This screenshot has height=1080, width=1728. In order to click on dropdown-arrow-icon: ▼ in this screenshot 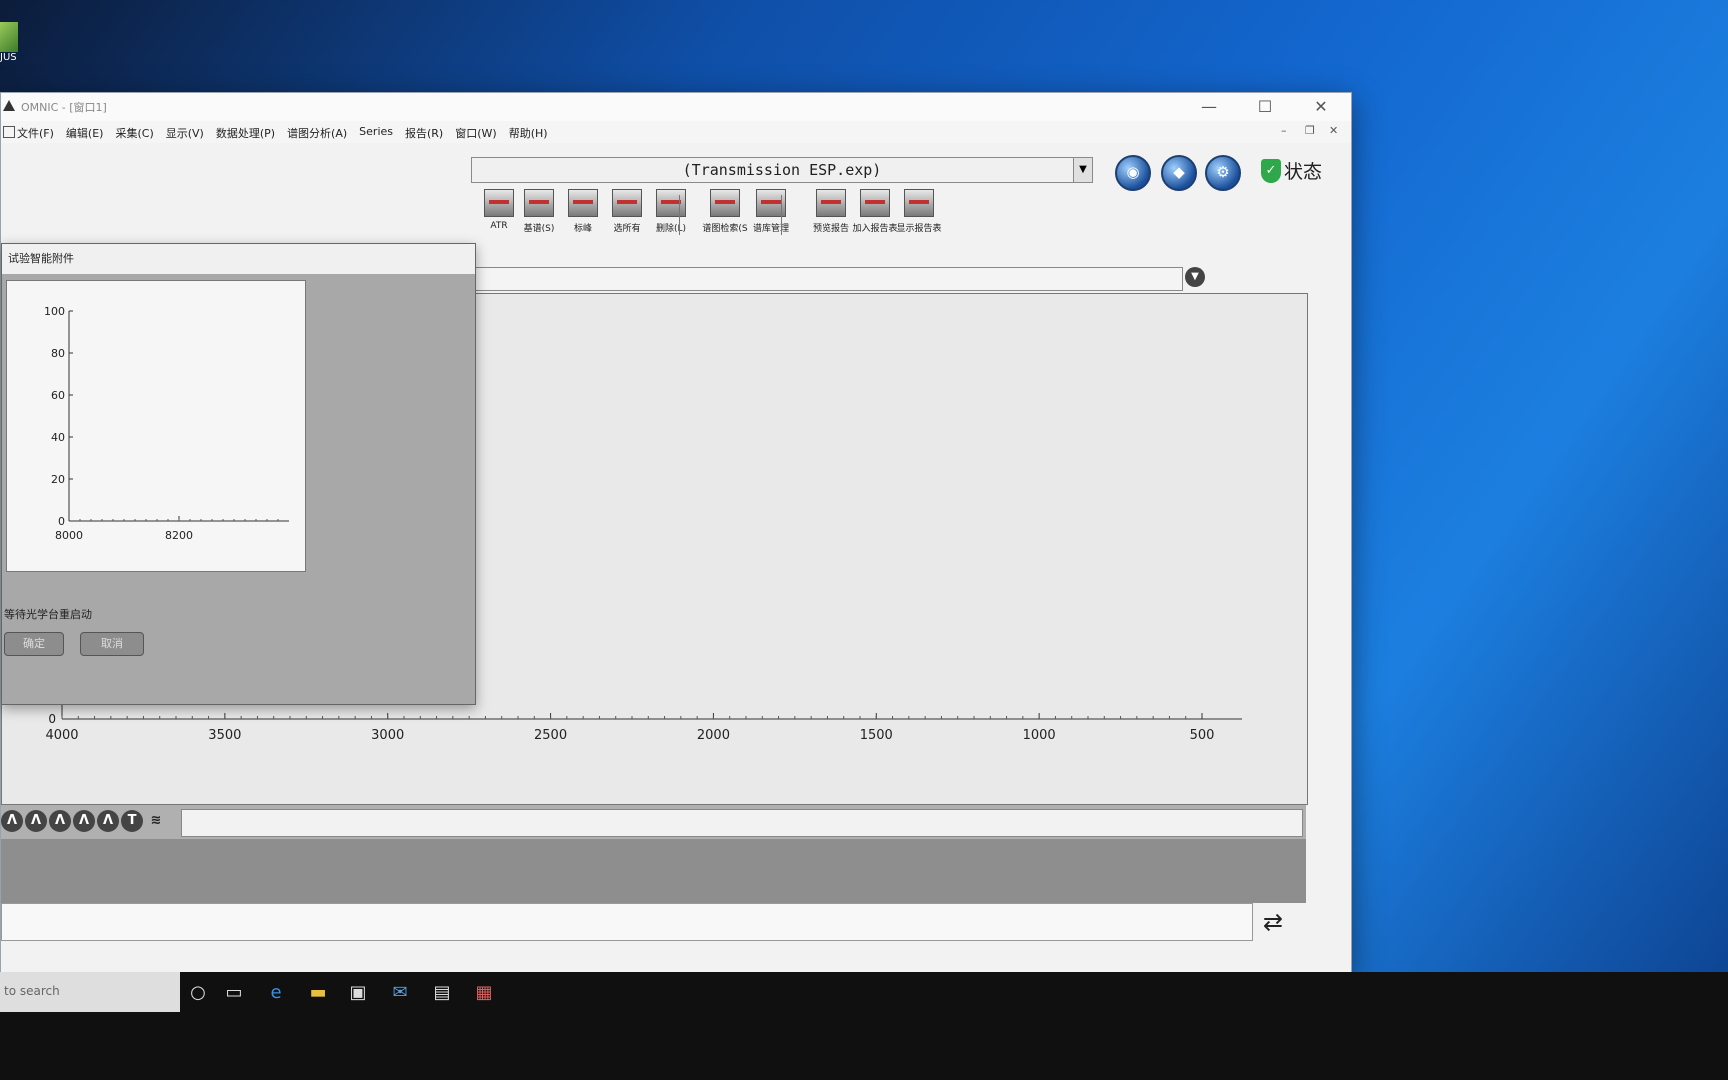, I will do `click(1082, 170)`.